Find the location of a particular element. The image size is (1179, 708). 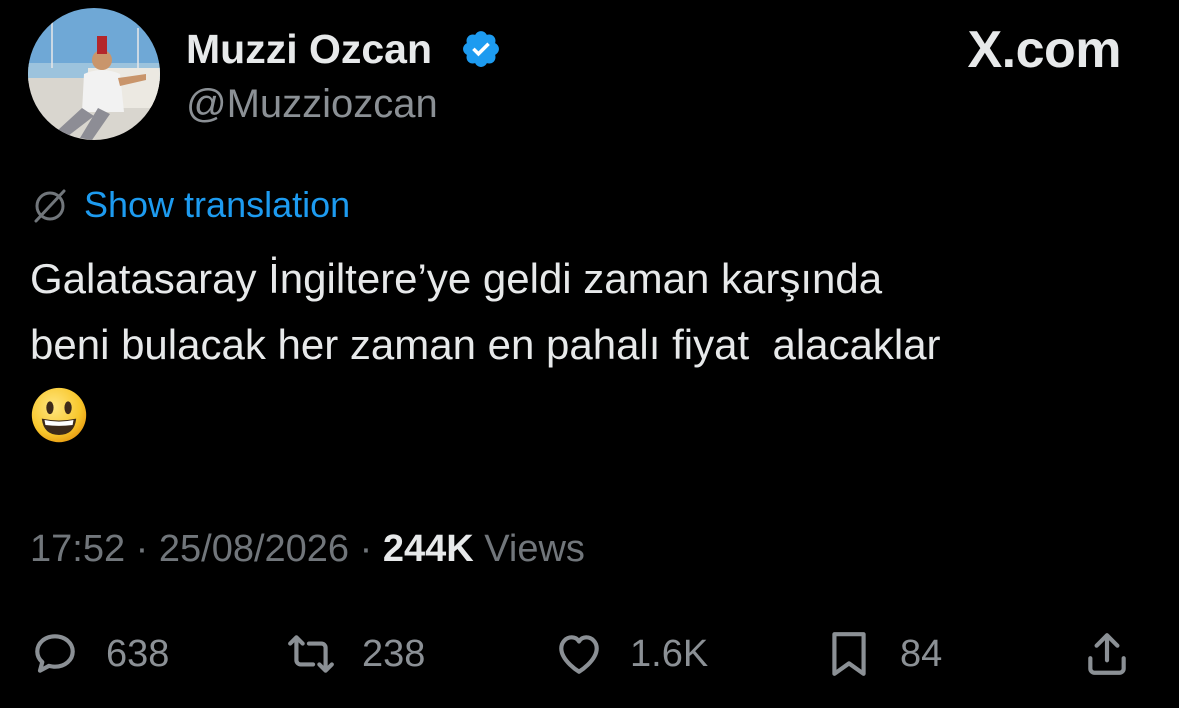

share-icon is located at coordinates (1107, 654).